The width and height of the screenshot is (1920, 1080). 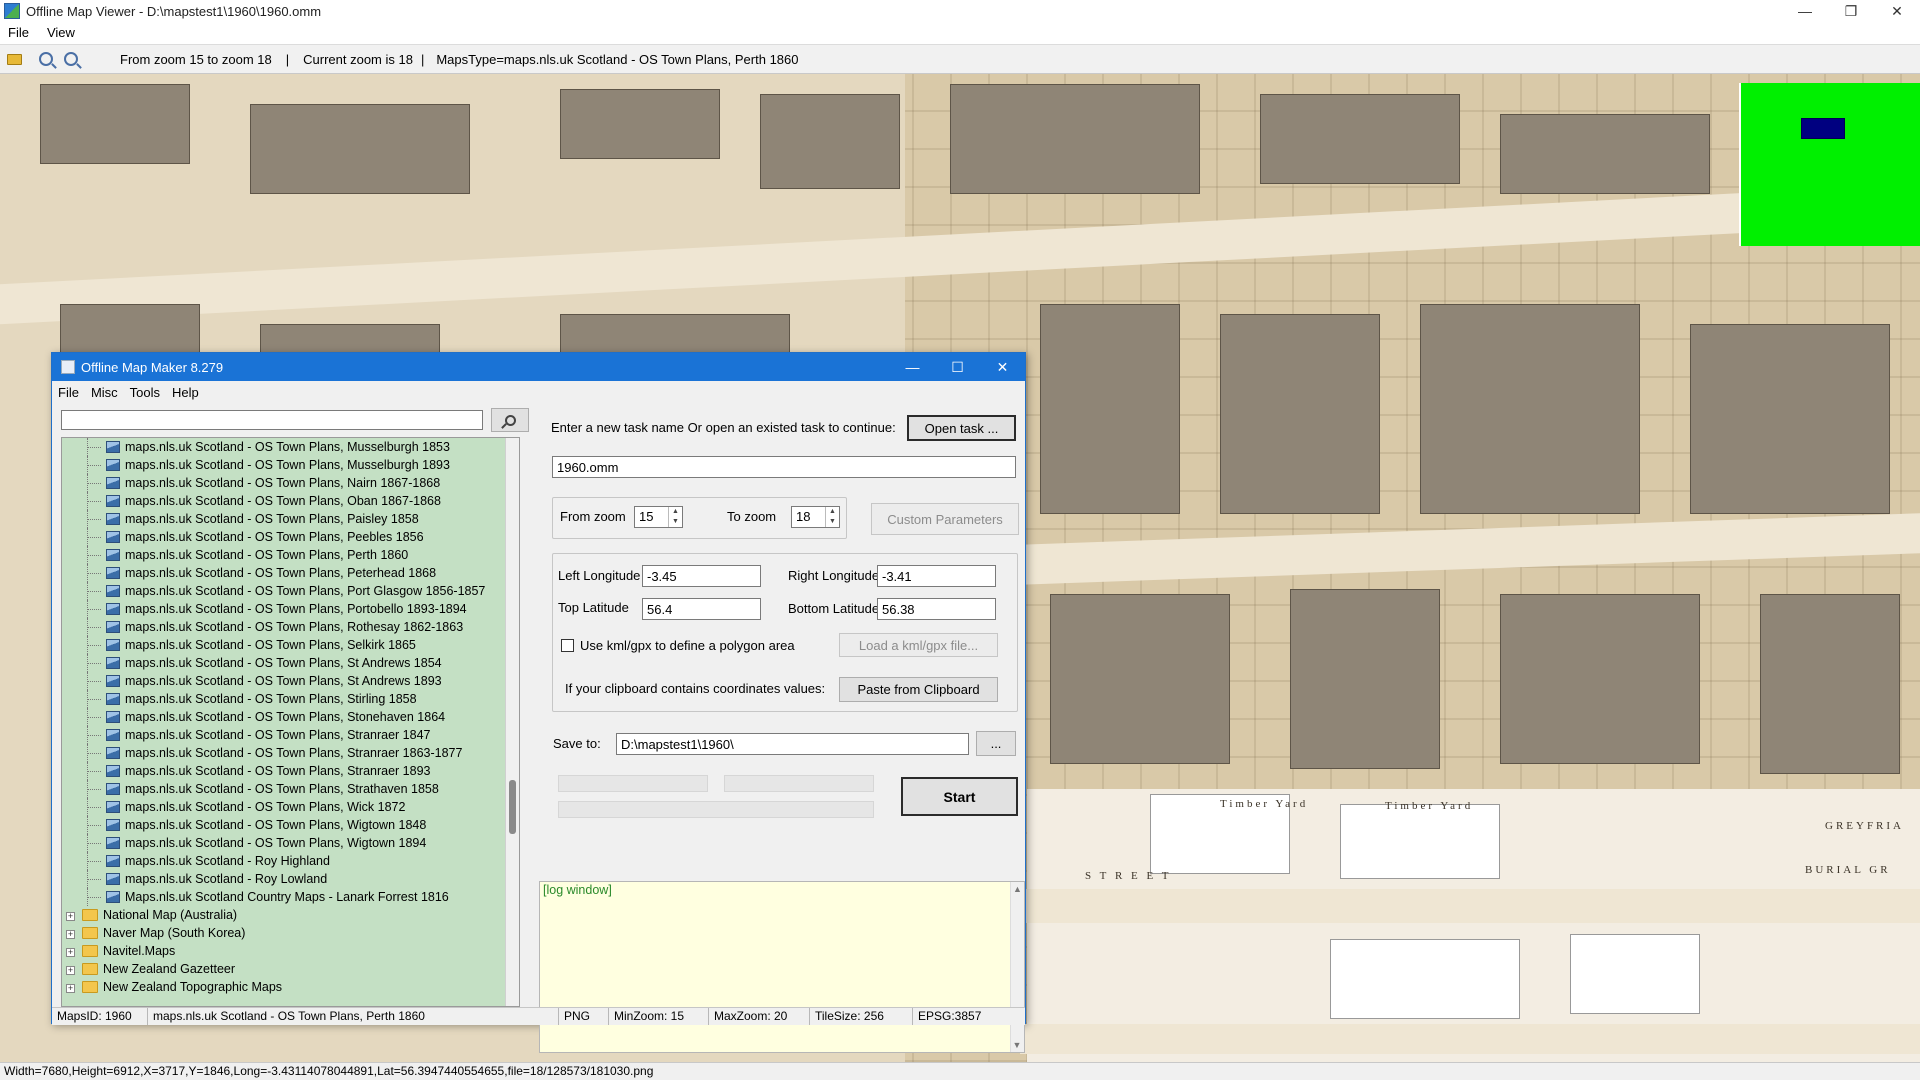 What do you see at coordinates (71, 59) in the screenshot?
I see `zoom-in-button` at bounding box center [71, 59].